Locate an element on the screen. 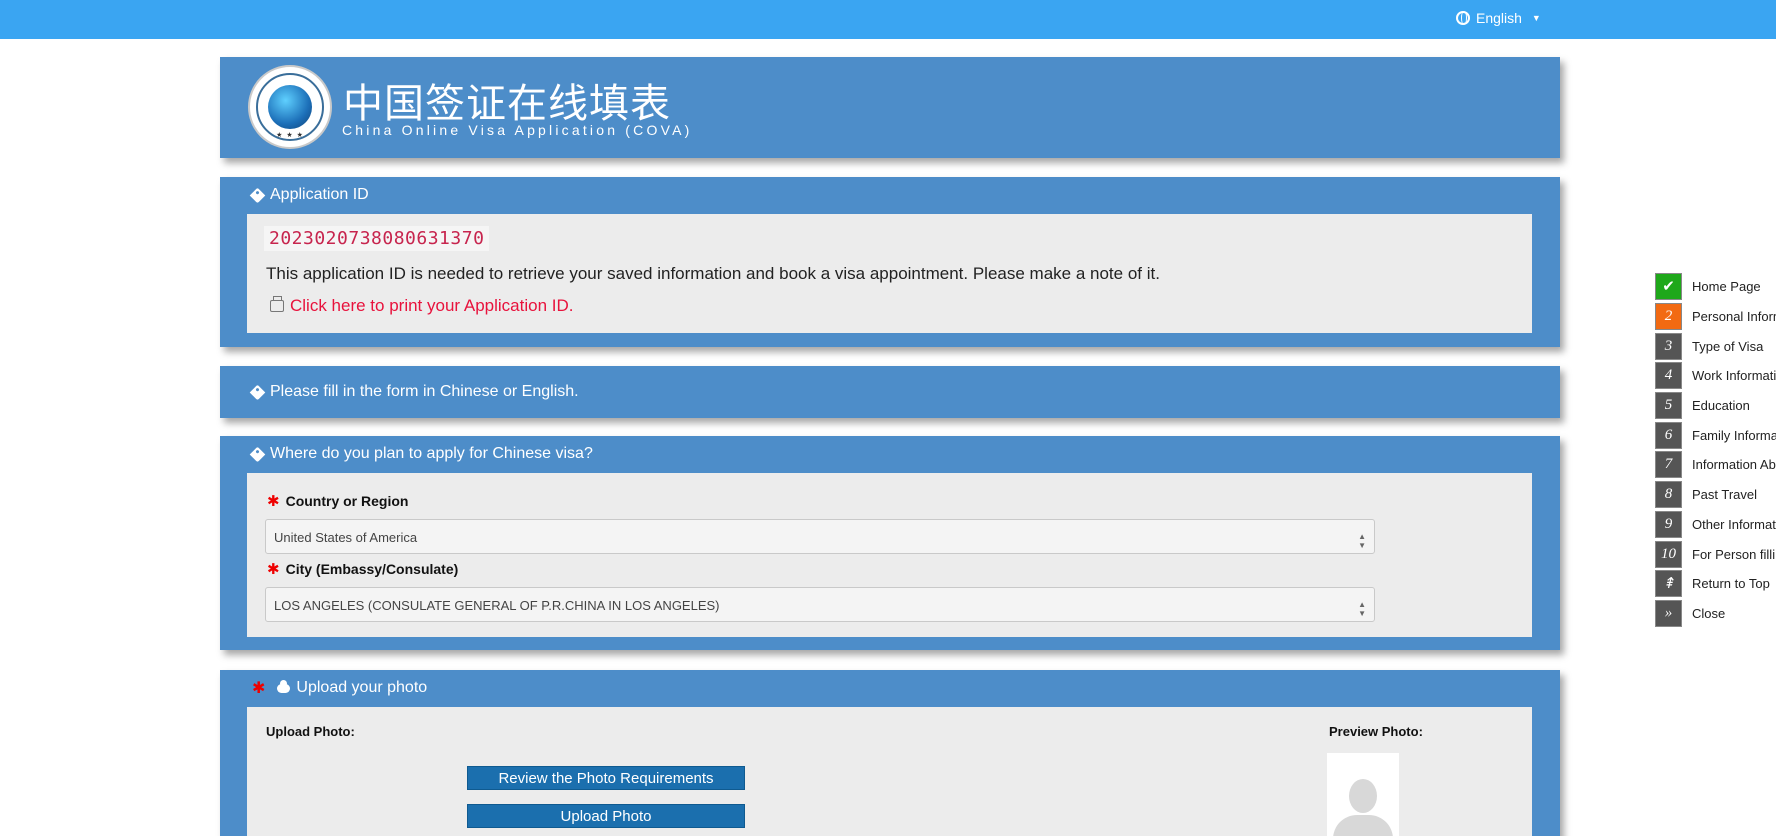 Image resolution: width=1776 pixels, height=836 pixels. country-select-value: United States of America is located at coordinates (346, 537).